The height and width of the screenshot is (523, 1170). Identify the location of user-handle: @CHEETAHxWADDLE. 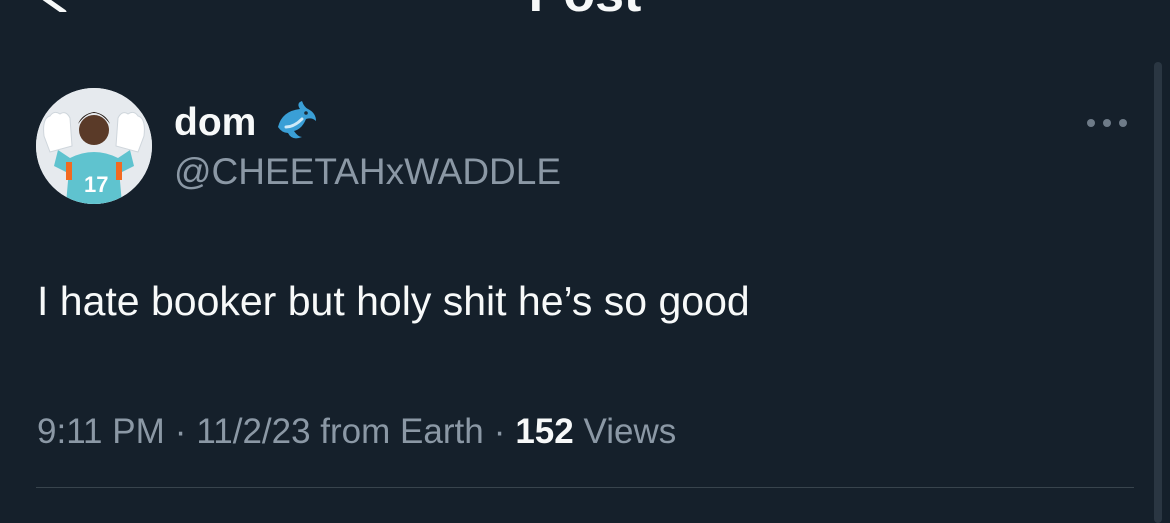
(367, 172).